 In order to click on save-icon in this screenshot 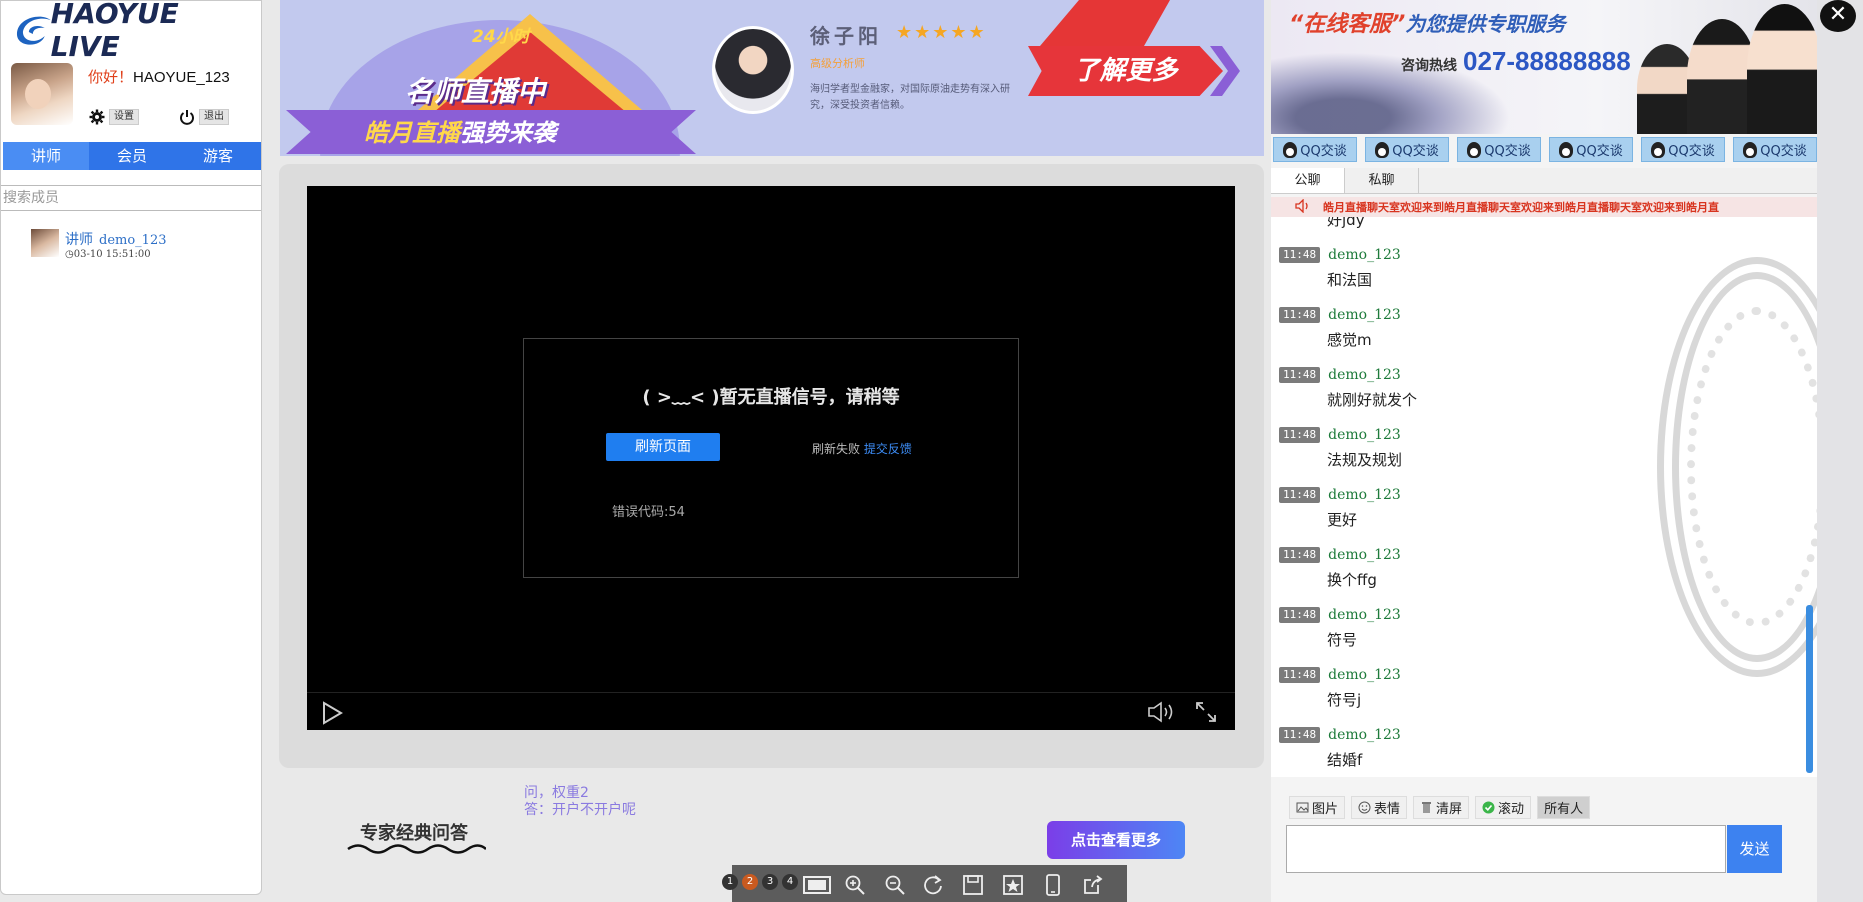, I will do `click(973, 885)`.